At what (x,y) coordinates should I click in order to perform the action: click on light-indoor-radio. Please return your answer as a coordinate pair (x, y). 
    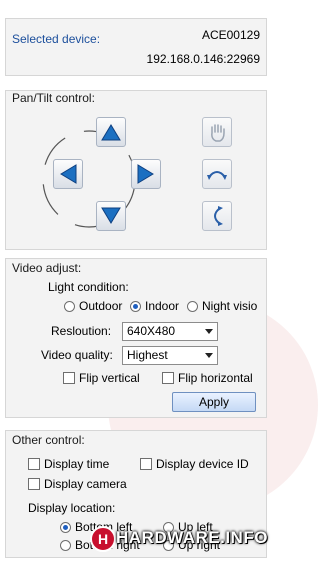
    Looking at the image, I should click on (135, 306).